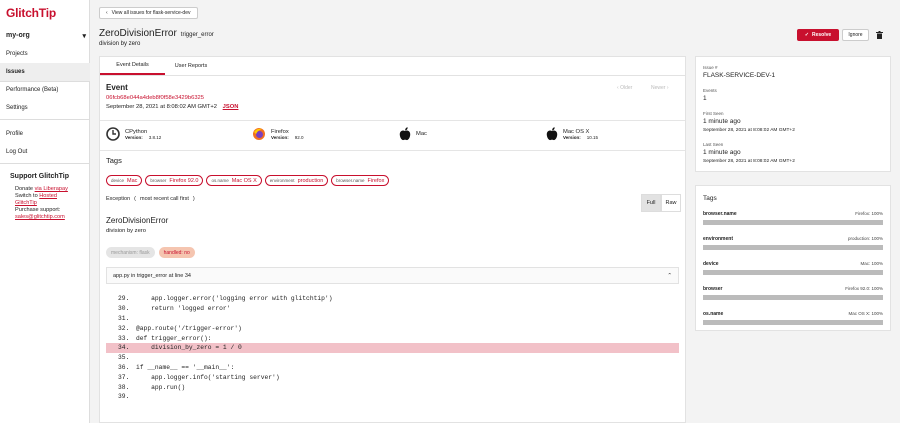 The image size is (900, 423). Describe the element at coordinates (572, 134) in the screenshot. I see `context-os: Mac OS X Version: 10.15` at that location.